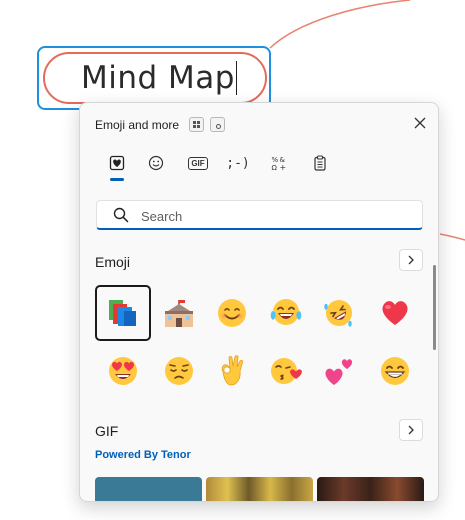 Image resolution: width=465 pixels, height=520 pixels. I want to click on scrollbar-thumb, so click(434, 307).